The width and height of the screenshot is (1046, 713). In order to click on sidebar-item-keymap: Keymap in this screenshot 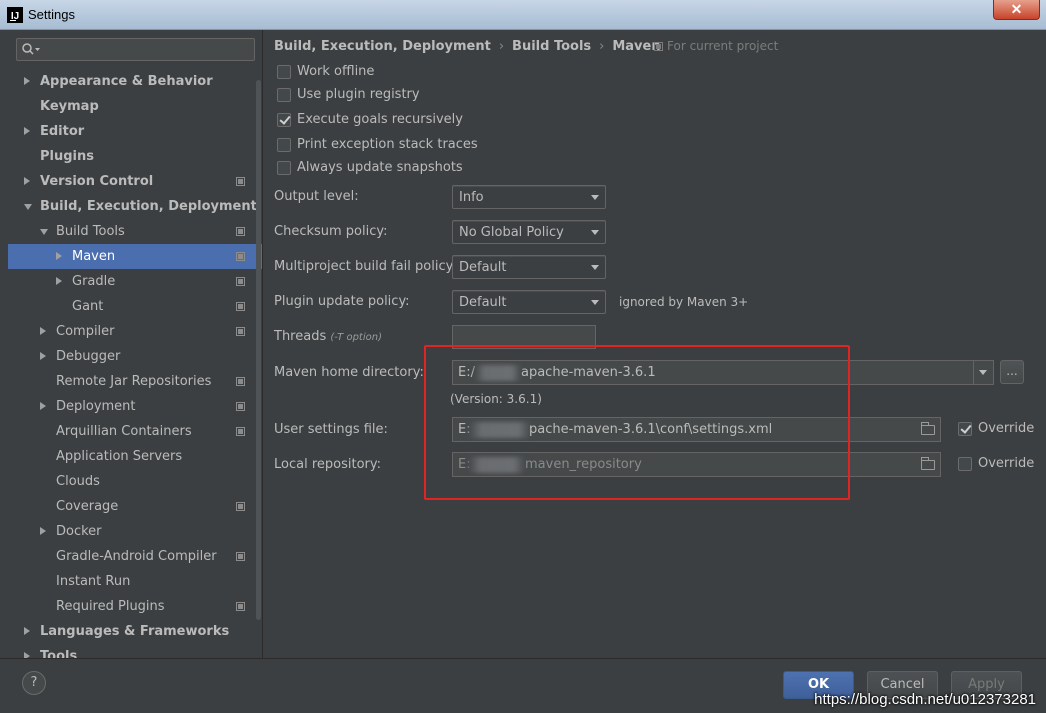, I will do `click(131, 106)`.